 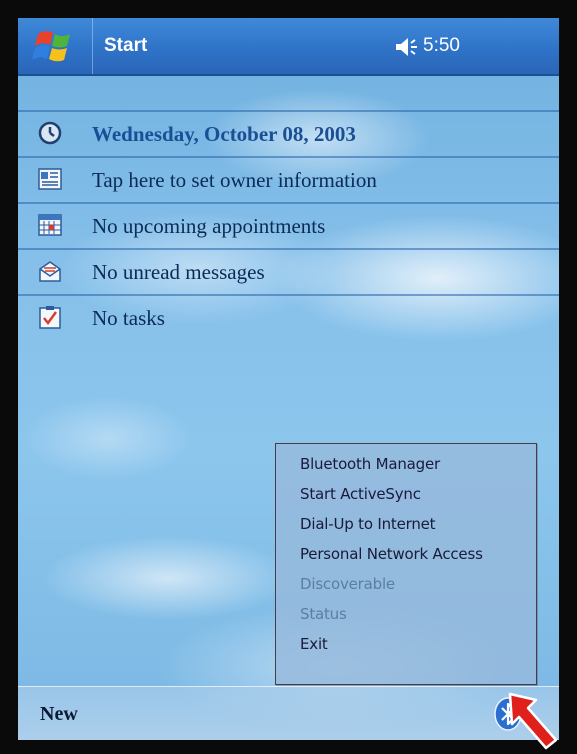 What do you see at coordinates (406, 464) in the screenshot?
I see `menu-item-bluetooth-manager: Bluetooth Manager` at bounding box center [406, 464].